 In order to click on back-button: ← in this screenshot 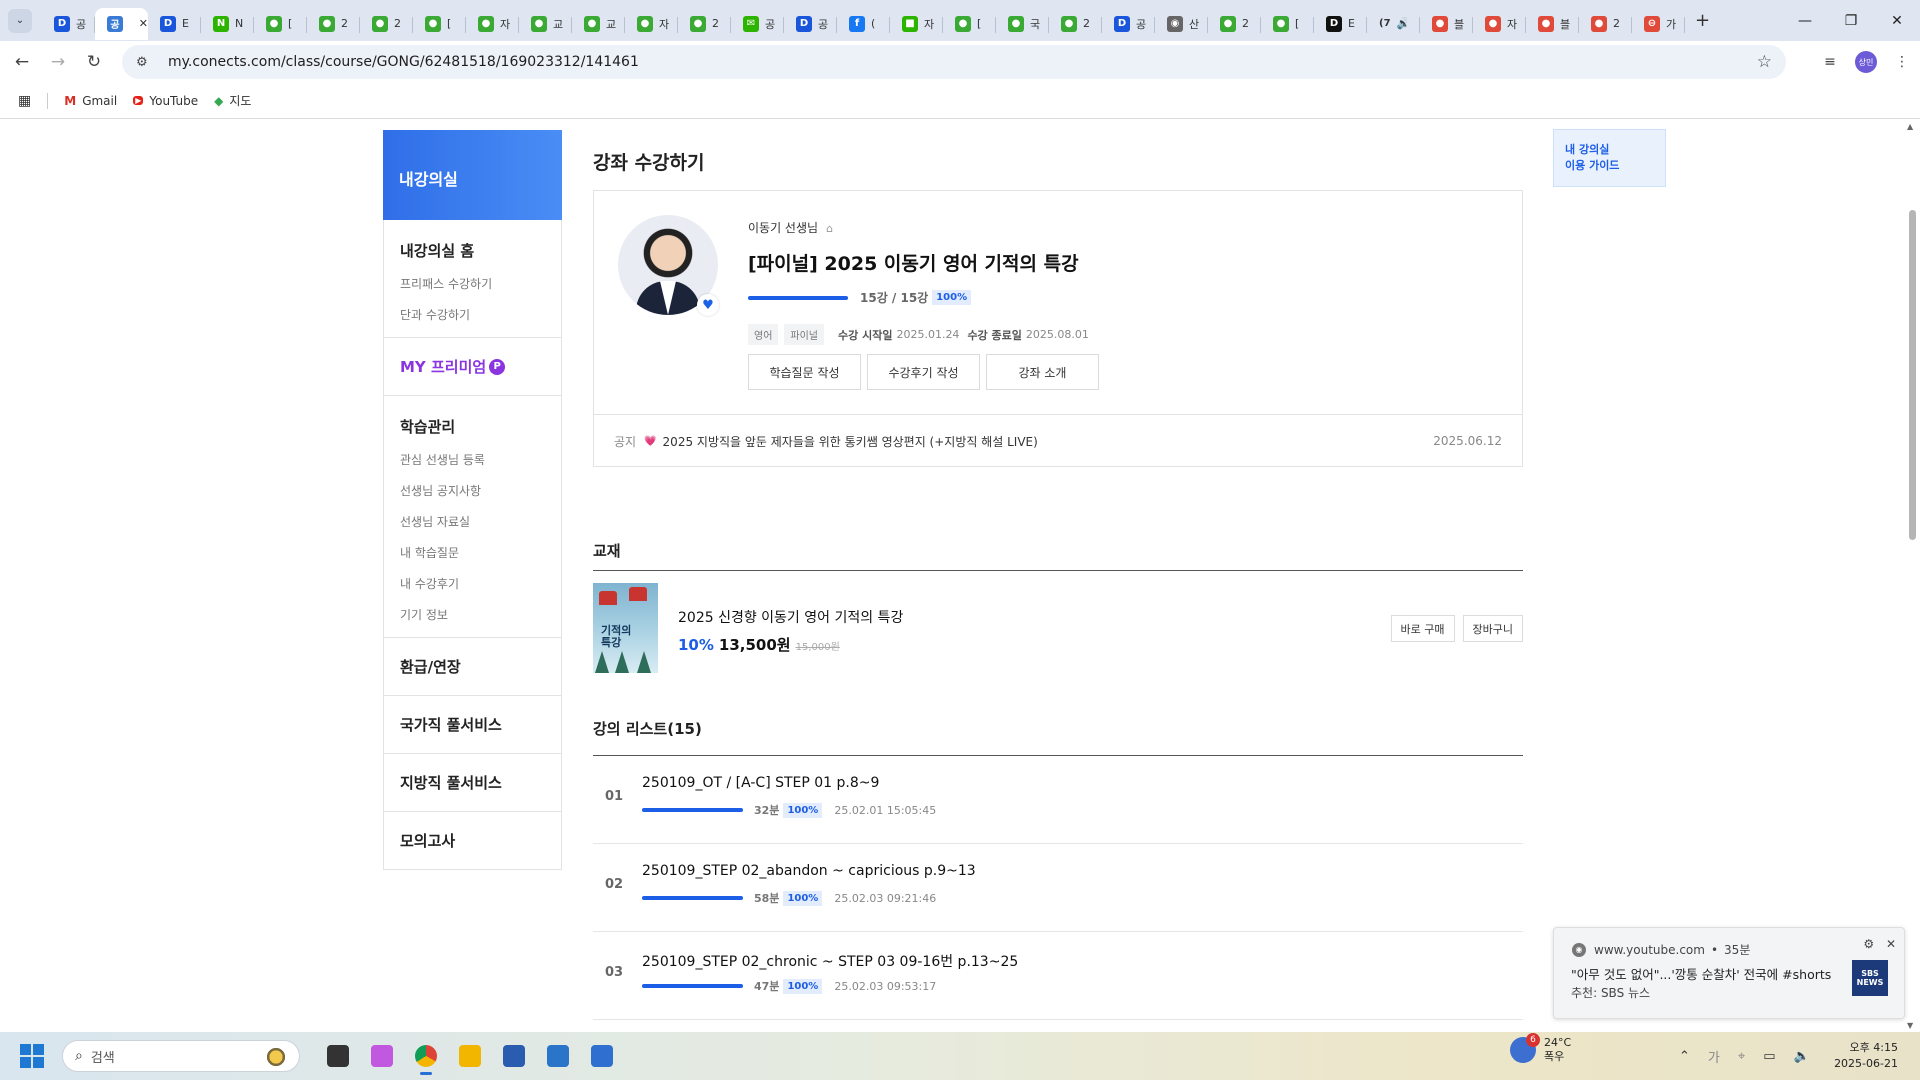, I will do `click(22, 62)`.